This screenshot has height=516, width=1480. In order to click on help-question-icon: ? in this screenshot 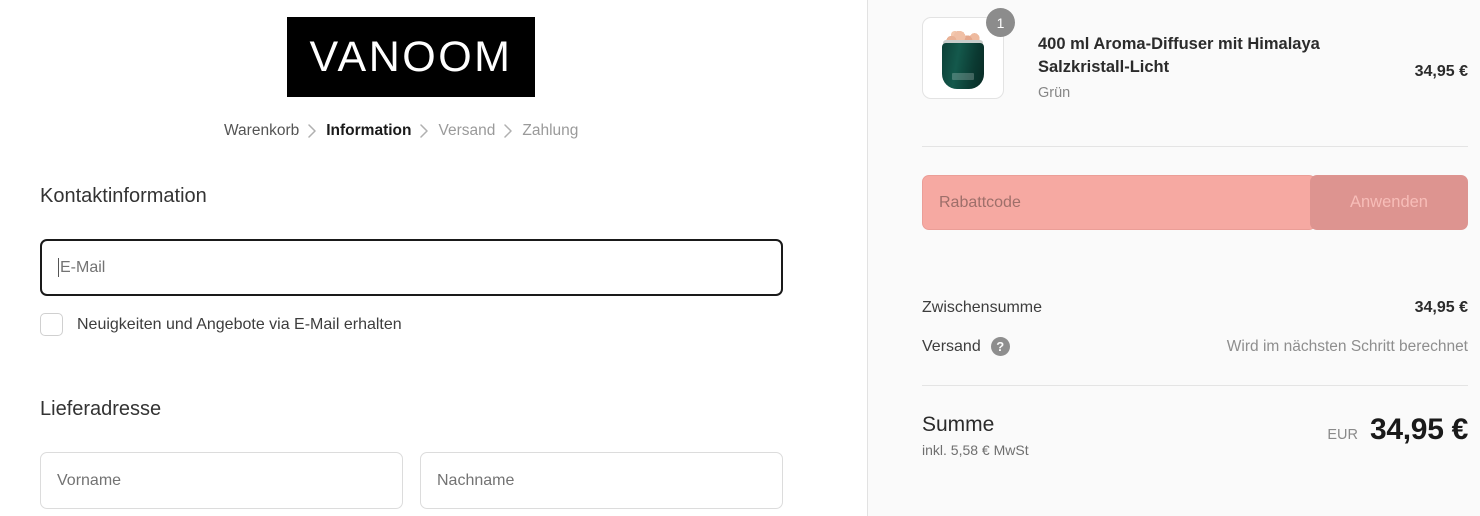, I will do `click(1000, 346)`.